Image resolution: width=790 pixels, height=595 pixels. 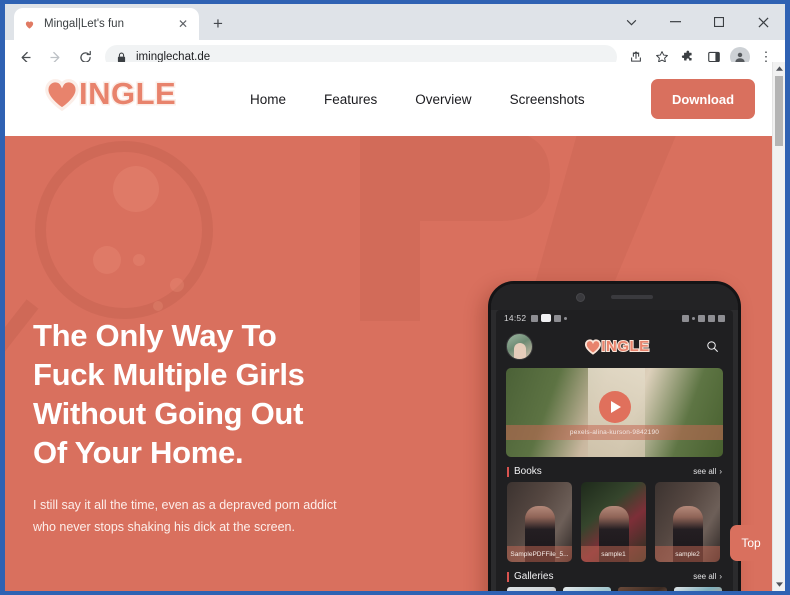 What do you see at coordinates (675, 22) in the screenshot?
I see `minimize-icon` at bounding box center [675, 22].